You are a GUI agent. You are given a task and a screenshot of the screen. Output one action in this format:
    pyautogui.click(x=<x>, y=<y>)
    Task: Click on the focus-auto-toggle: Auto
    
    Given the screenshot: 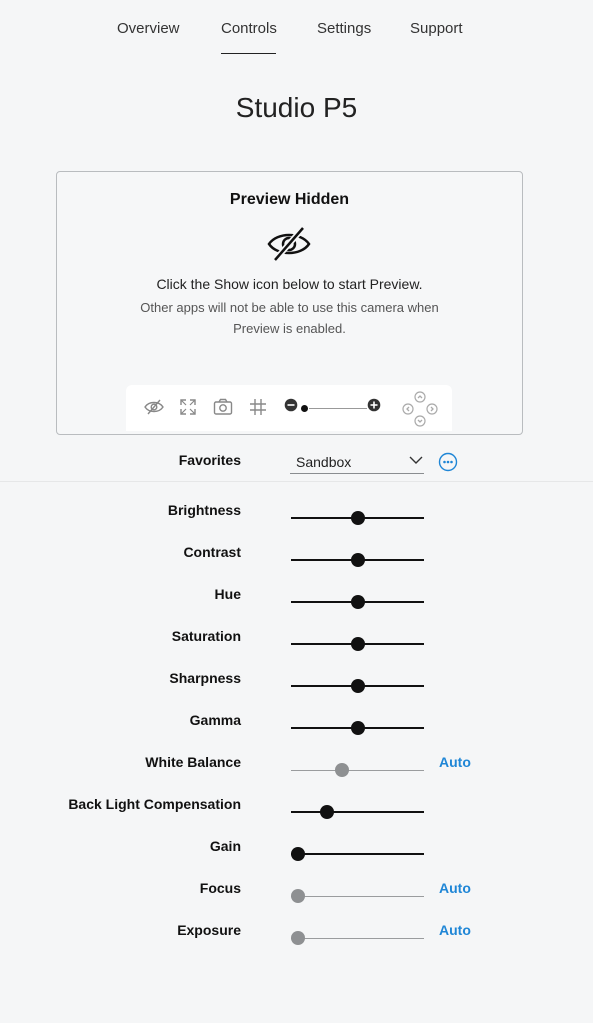 What is the action you would take?
    pyautogui.click(x=455, y=888)
    